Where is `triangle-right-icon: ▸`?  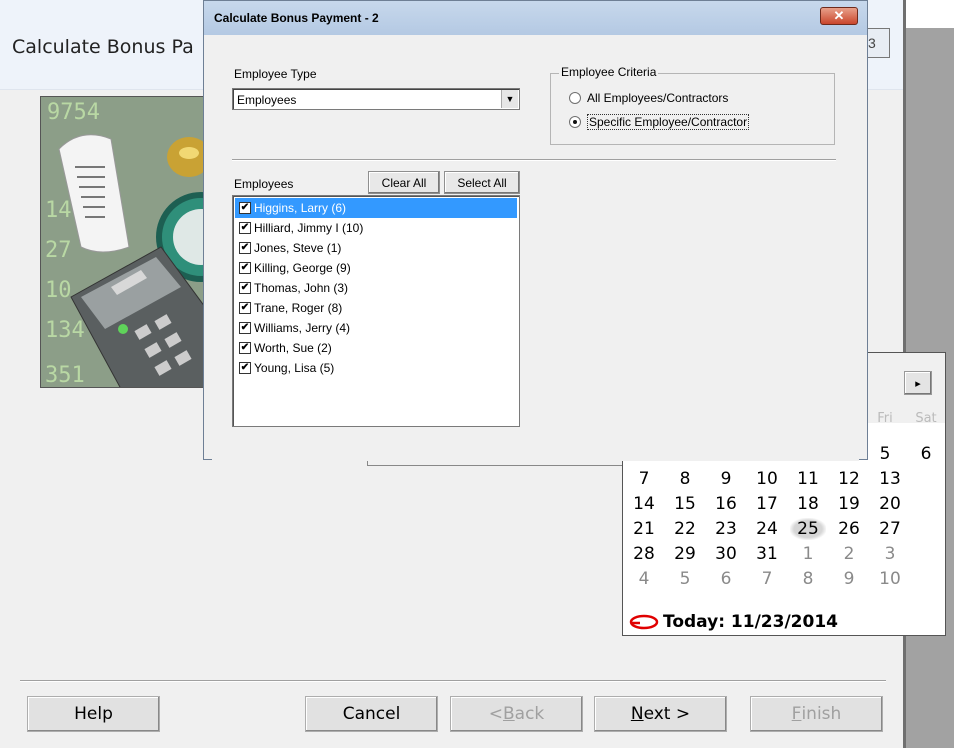 triangle-right-icon: ▸ is located at coordinates (918, 383).